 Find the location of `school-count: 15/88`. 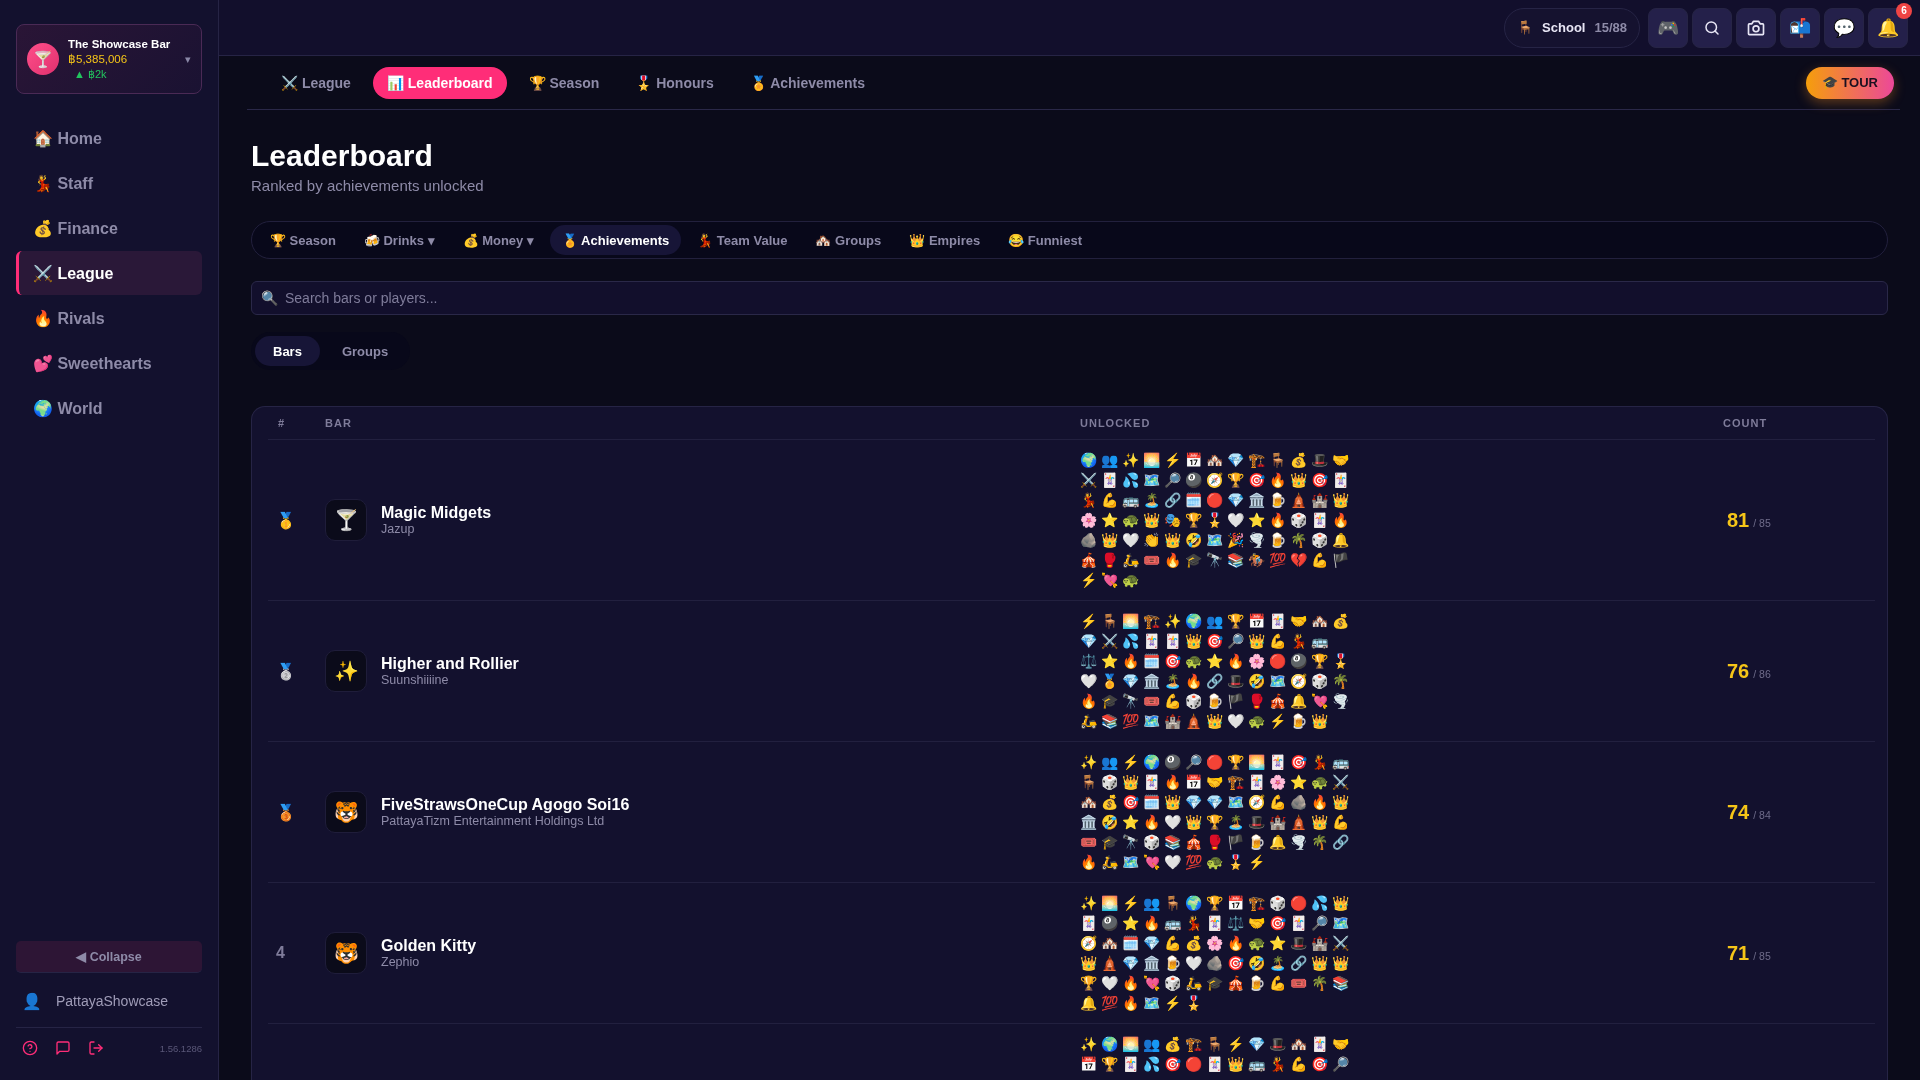

school-count: 15/88 is located at coordinates (1610, 27).